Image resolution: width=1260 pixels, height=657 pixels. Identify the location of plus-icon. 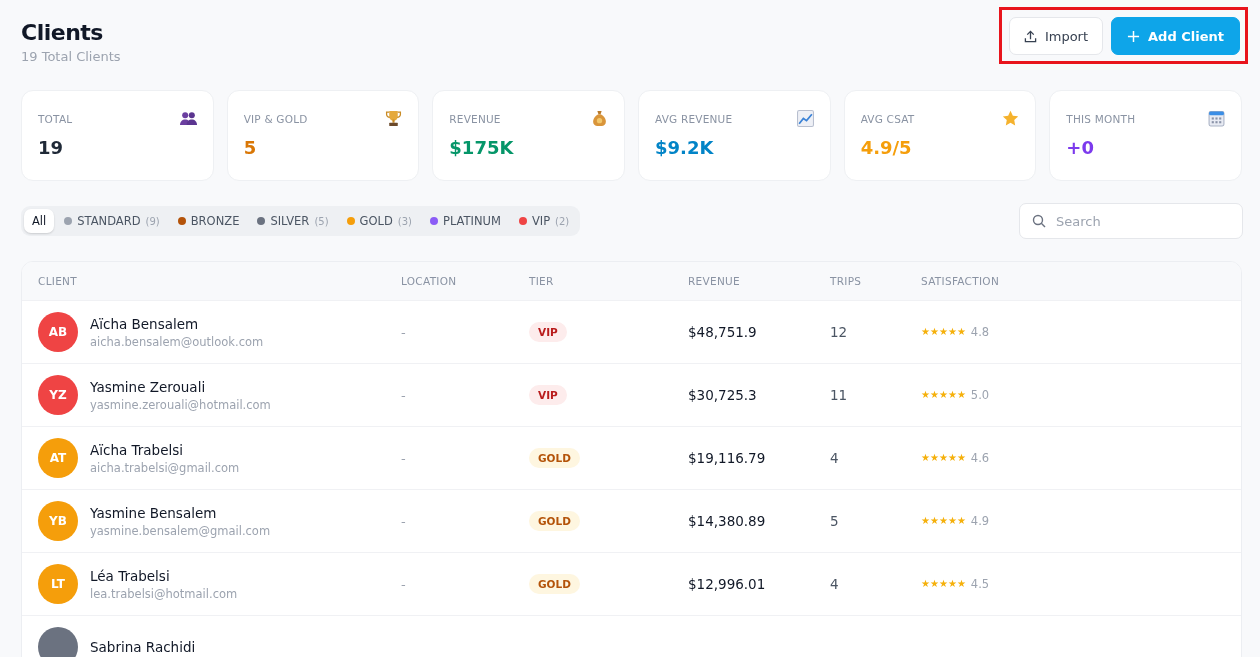
(1134, 36).